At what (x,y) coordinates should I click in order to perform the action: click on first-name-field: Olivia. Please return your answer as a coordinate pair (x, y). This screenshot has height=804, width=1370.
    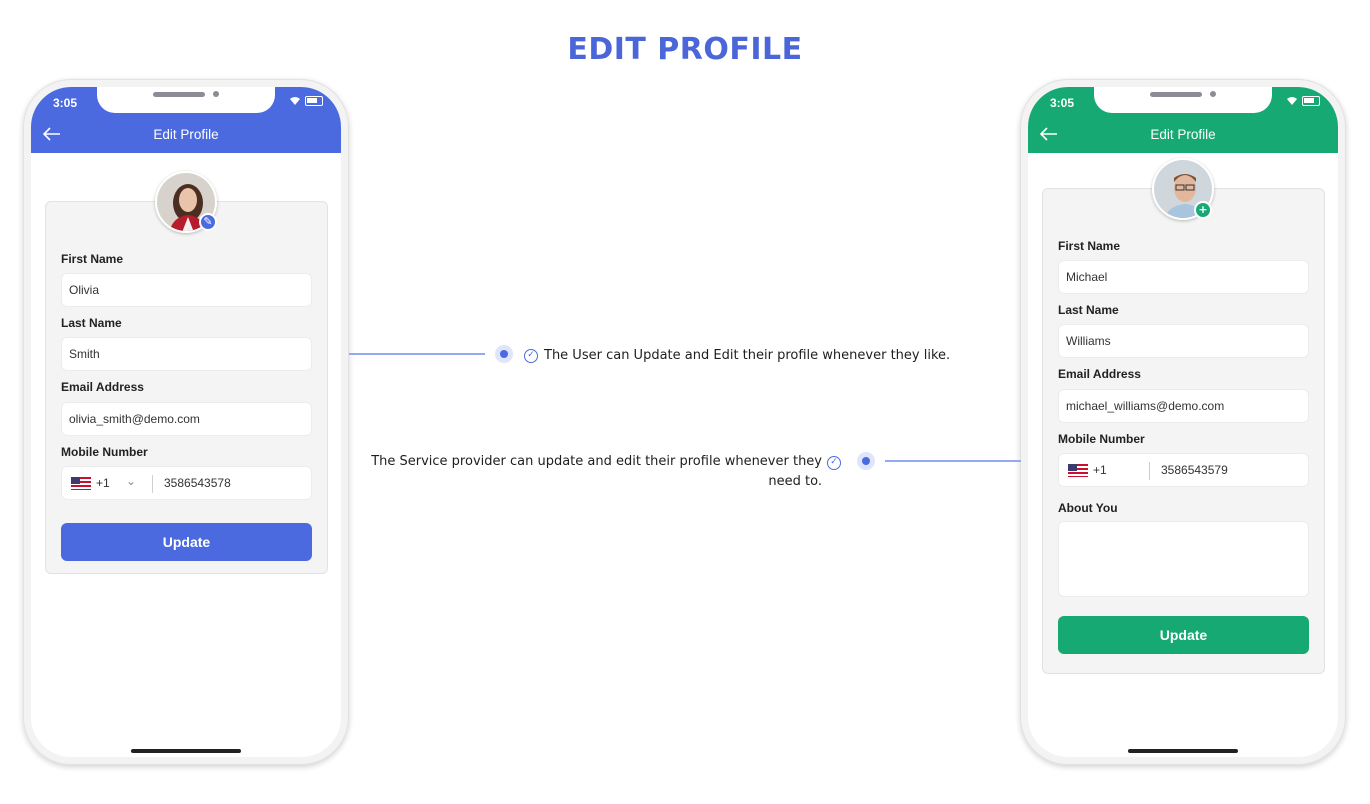
    Looking at the image, I should click on (186, 290).